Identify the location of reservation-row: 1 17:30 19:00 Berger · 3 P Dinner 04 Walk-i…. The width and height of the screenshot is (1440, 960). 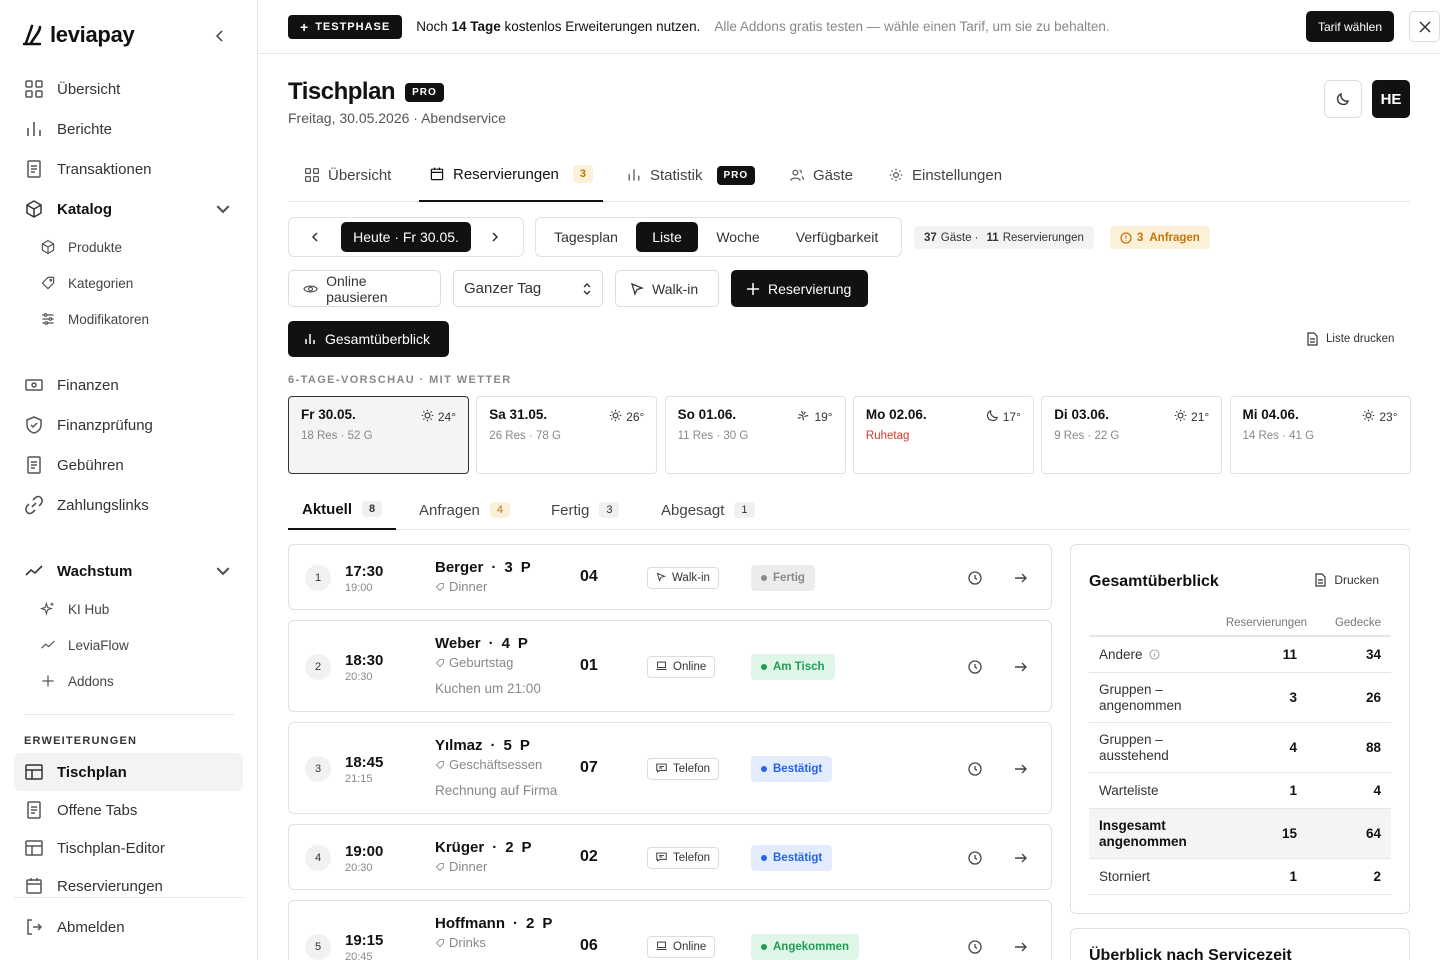
(670, 577).